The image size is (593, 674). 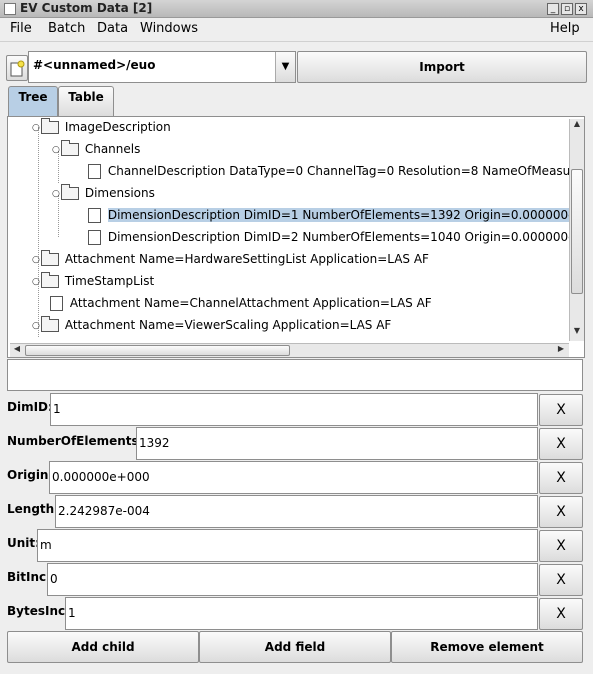 I want to click on menu-data: Data, so click(x=112, y=28).